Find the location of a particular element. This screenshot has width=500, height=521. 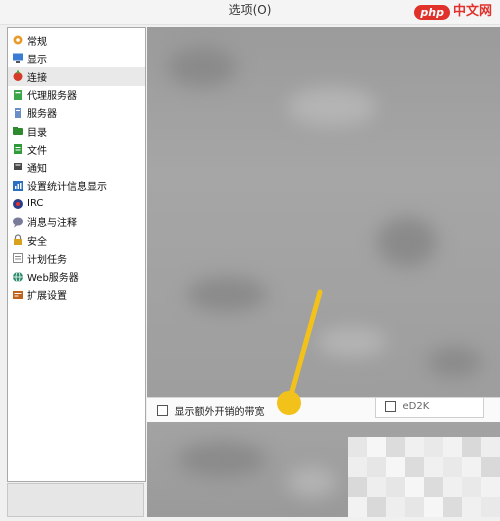

directory-icon is located at coordinates (18, 131).